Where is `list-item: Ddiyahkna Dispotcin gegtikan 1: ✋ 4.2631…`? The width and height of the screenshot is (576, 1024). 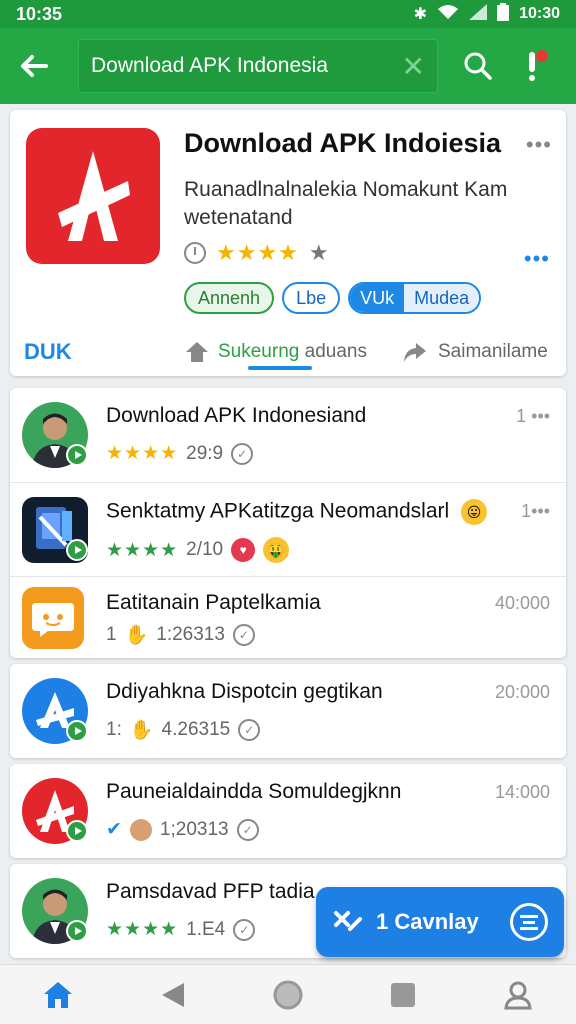 list-item: Ddiyahkna Dispotcin gegtikan 1: ✋ 4.2631… is located at coordinates (288, 711).